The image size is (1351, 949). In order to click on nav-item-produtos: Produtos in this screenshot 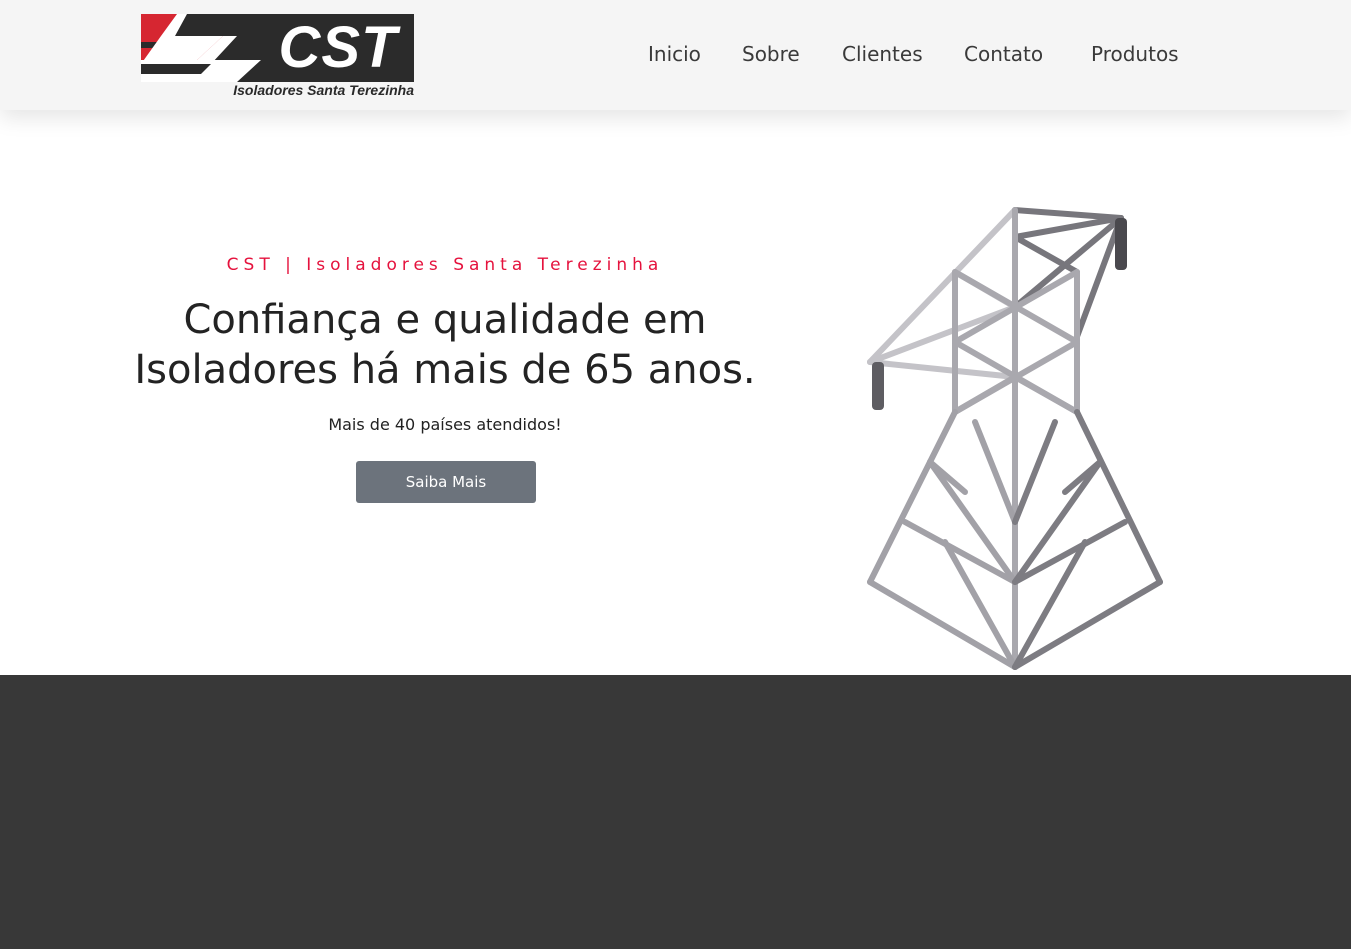, I will do `click(1135, 54)`.